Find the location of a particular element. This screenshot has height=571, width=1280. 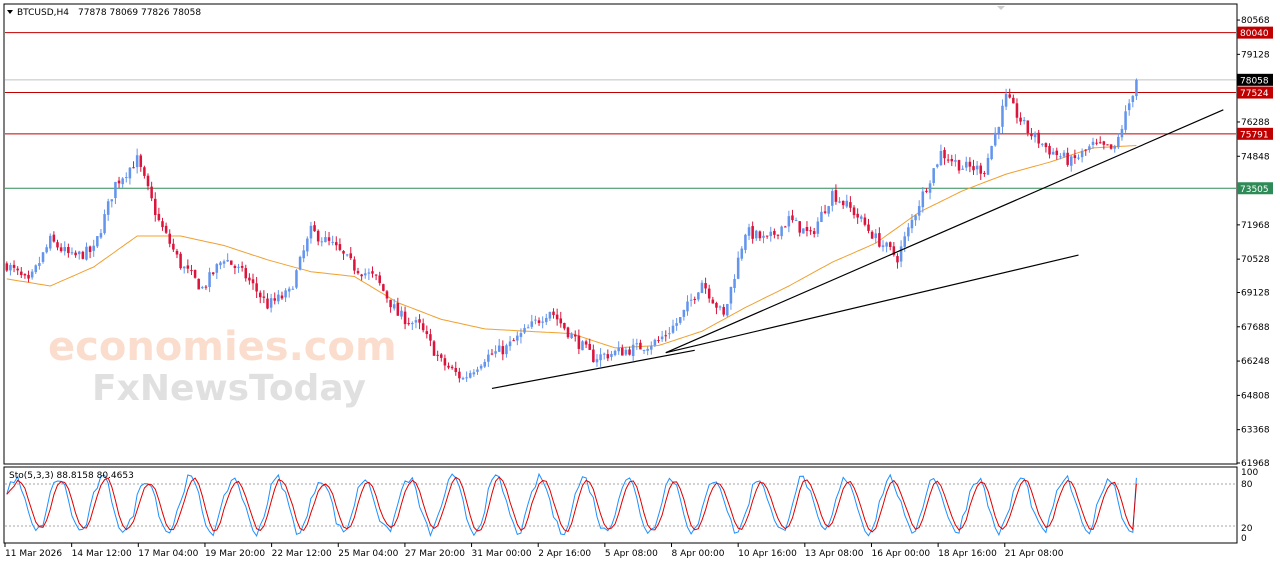

ohlc-values: 77878 78069 77826 78058 is located at coordinates (139, 13).